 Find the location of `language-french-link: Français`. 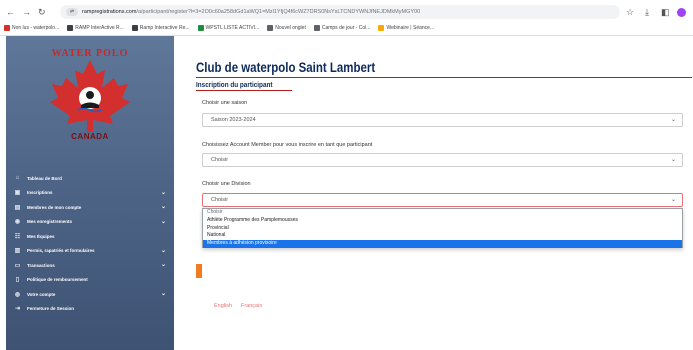

language-french-link: Français is located at coordinates (251, 306).